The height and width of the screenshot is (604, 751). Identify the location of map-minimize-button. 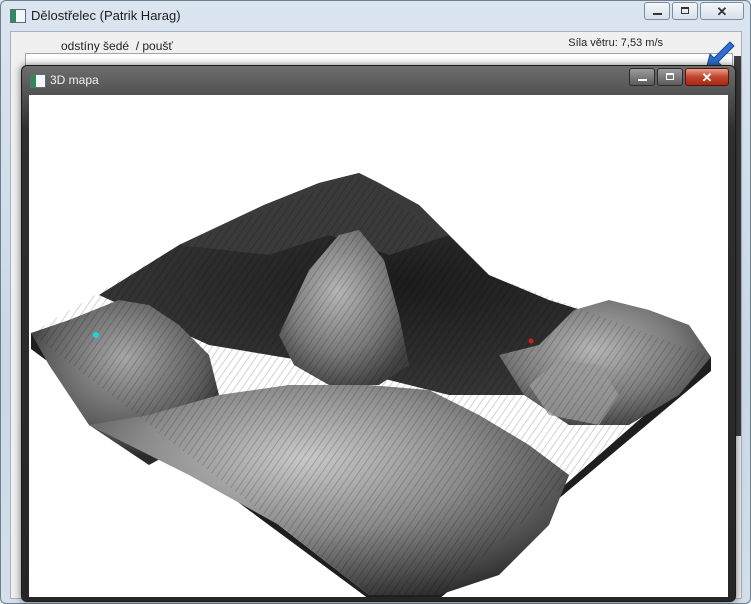
(642, 77).